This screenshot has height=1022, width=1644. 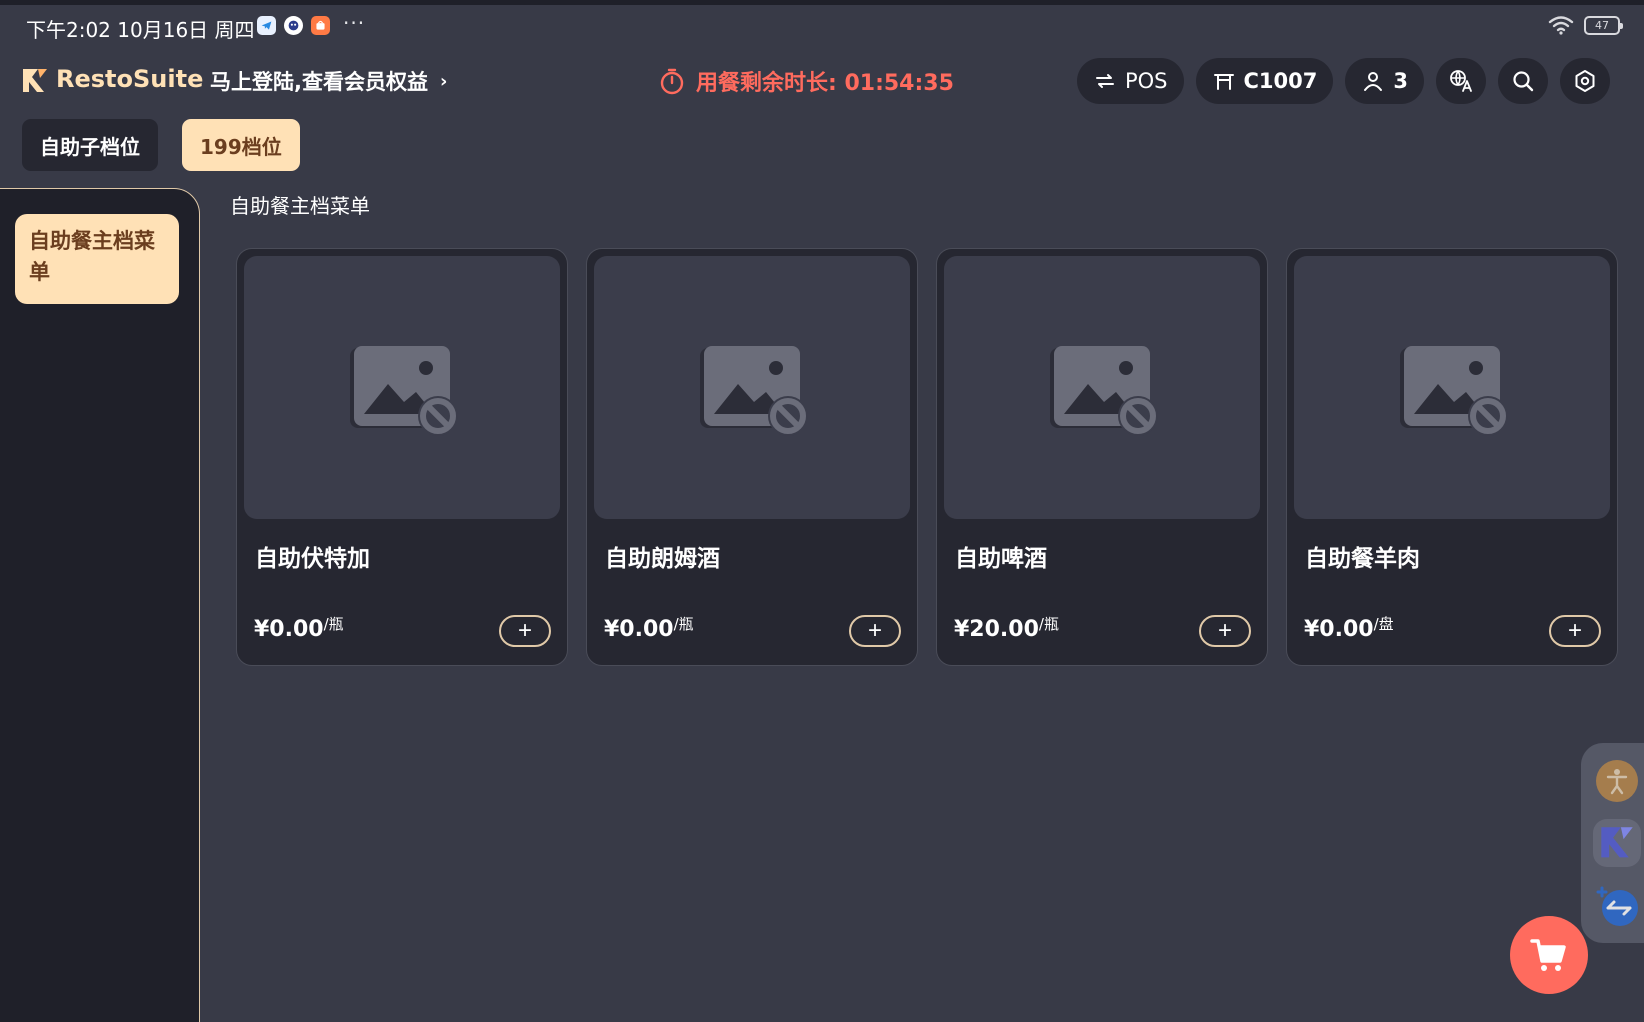 I want to click on settings-button, so click(x=1585, y=81).